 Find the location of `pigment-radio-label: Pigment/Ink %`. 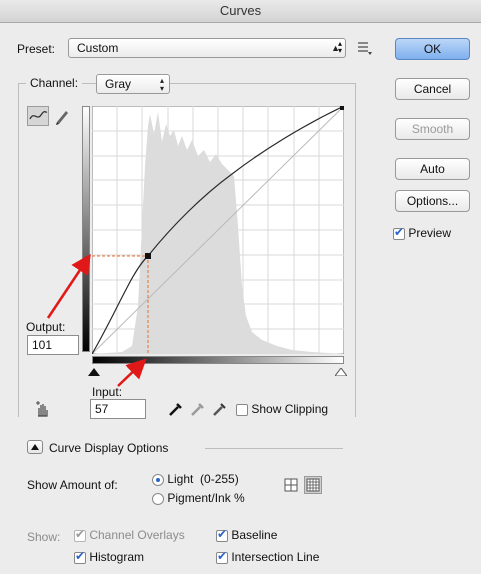

pigment-radio-label: Pigment/Ink % is located at coordinates (206, 498).